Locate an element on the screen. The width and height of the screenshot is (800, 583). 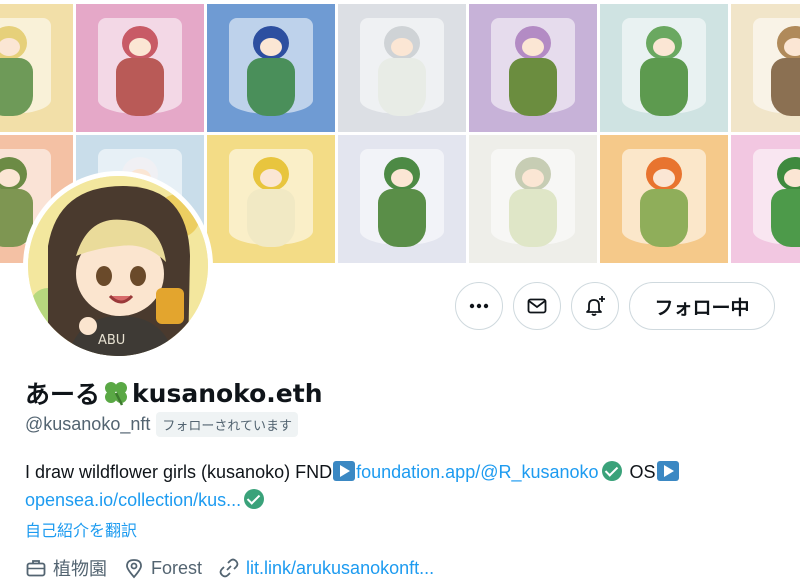
four-leaf-clover-icon is located at coordinates (116, 394).